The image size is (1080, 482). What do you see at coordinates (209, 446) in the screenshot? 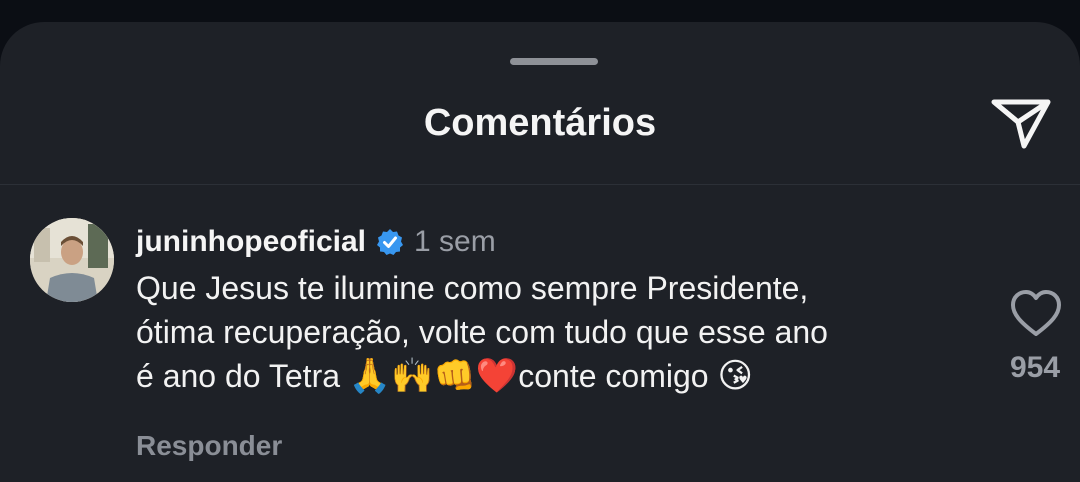
I see `reply-button: Responder` at bounding box center [209, 446].